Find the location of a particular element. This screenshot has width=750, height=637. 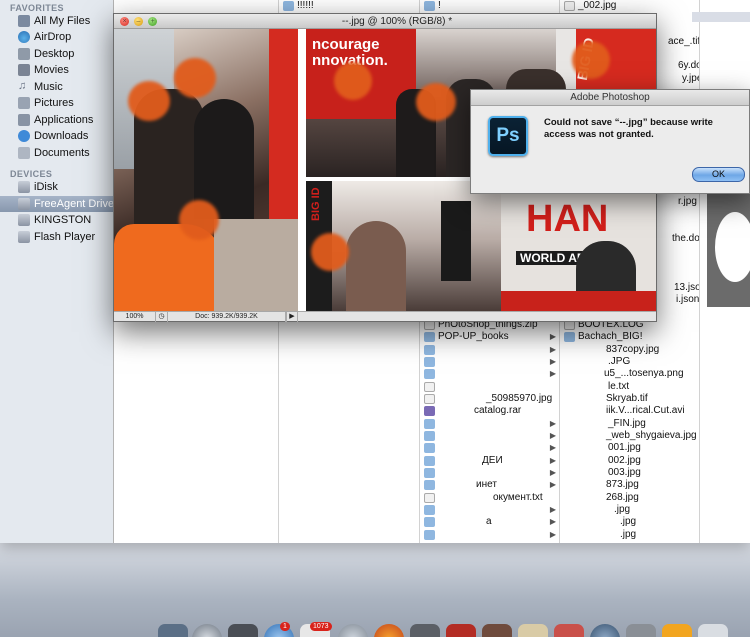

zoom-level: 100% is located at coordinates (135, 317).